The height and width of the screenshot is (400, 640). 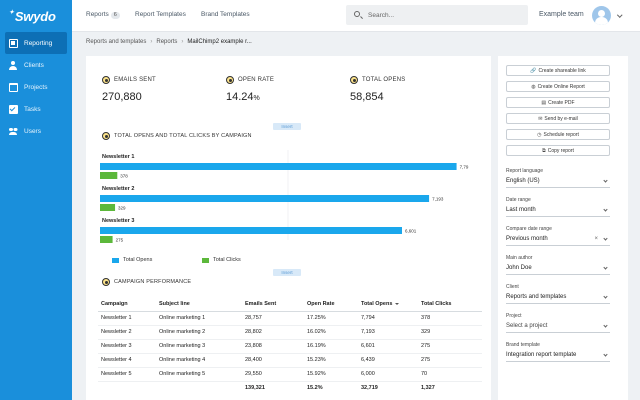 I want to click on logo: ✦ Swydo, so click(x=36, y=16).